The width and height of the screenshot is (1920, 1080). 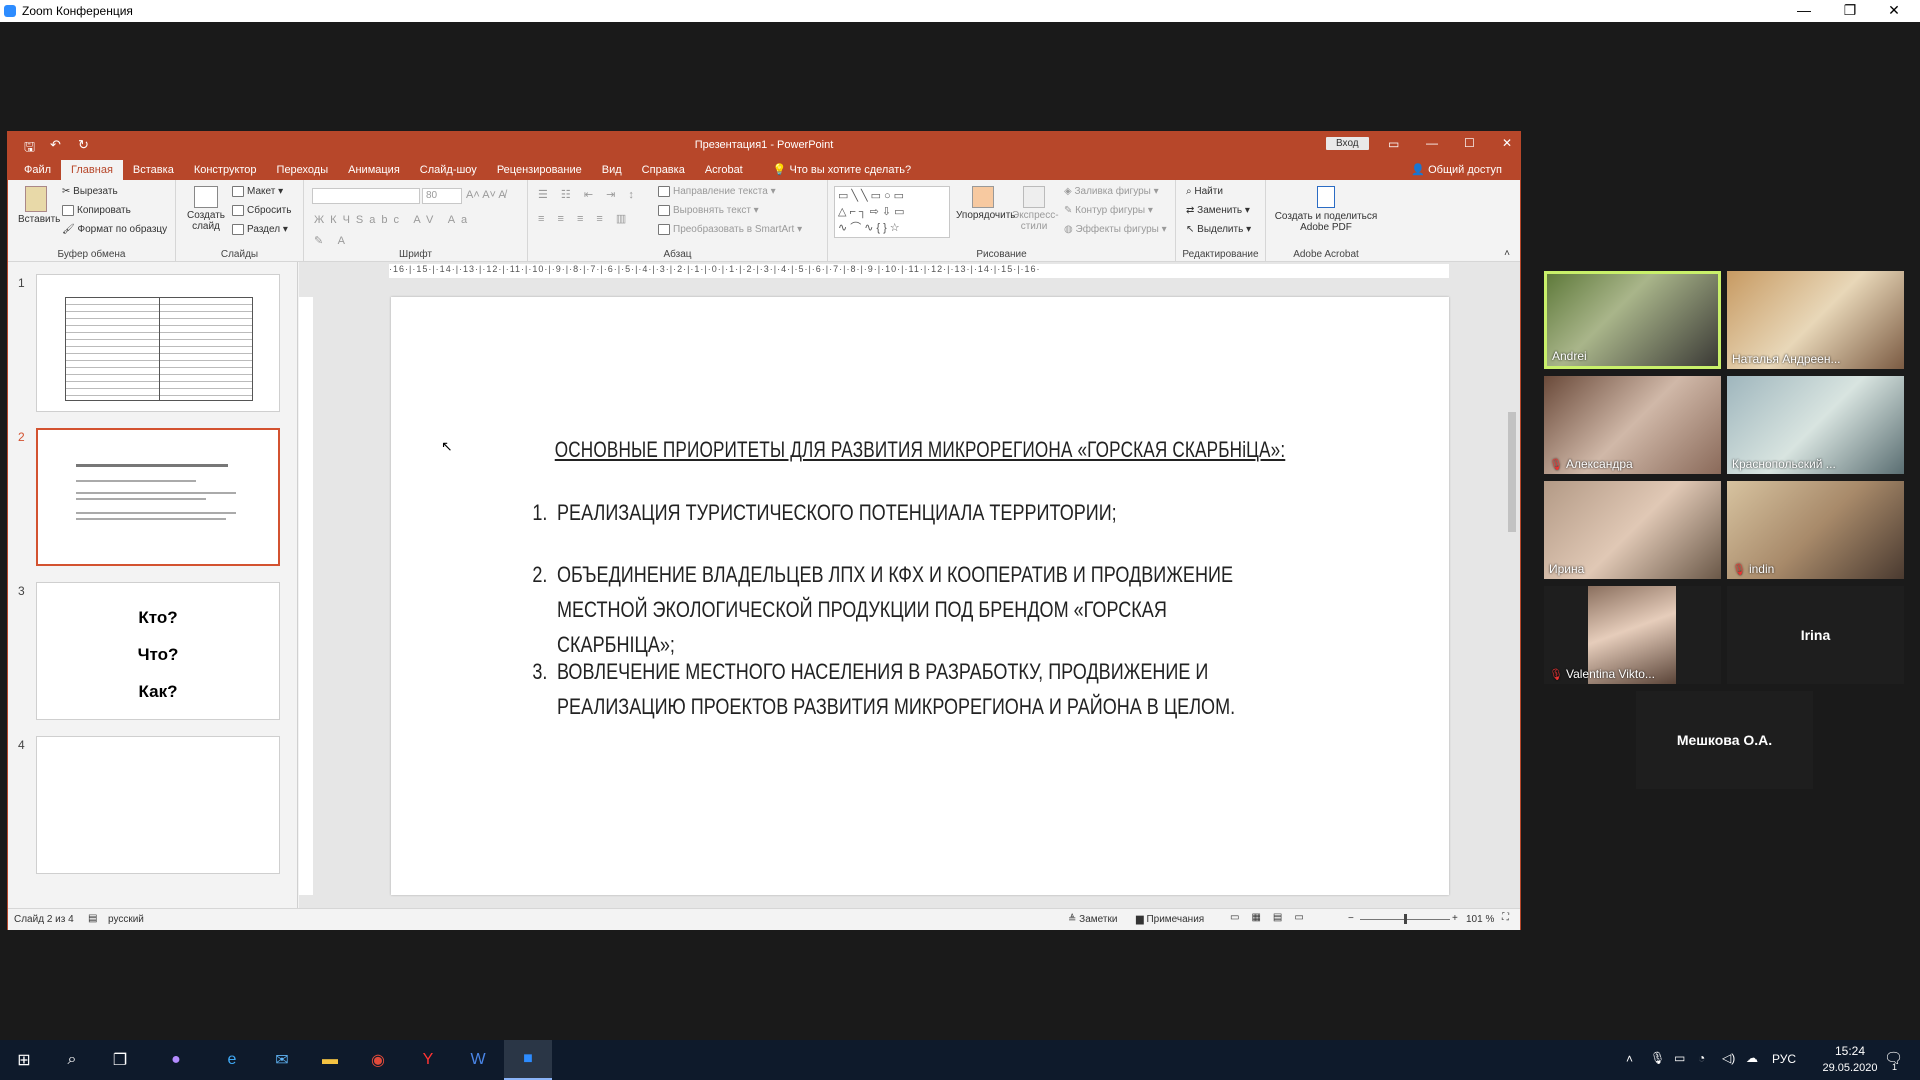 What do you see at coordinates (448, 170) in the screenshot?
I see `tab-slideshow: Слайд-шоу` at bounding box center [448, 170].